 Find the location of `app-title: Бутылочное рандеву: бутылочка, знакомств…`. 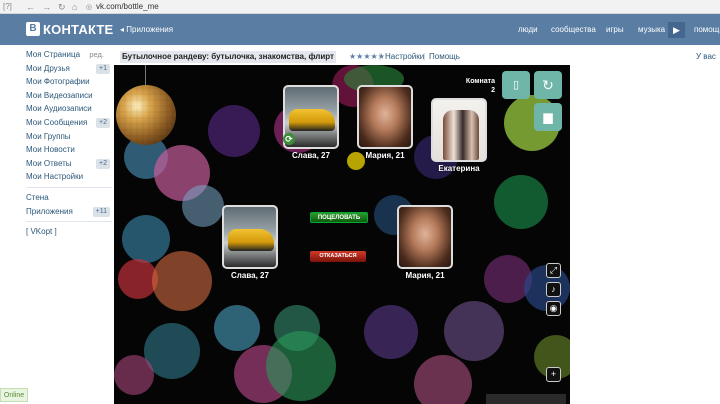

app-title: Бутылочное рандеву: бутылочка, знакомств… is located at coordinates (228, 57).